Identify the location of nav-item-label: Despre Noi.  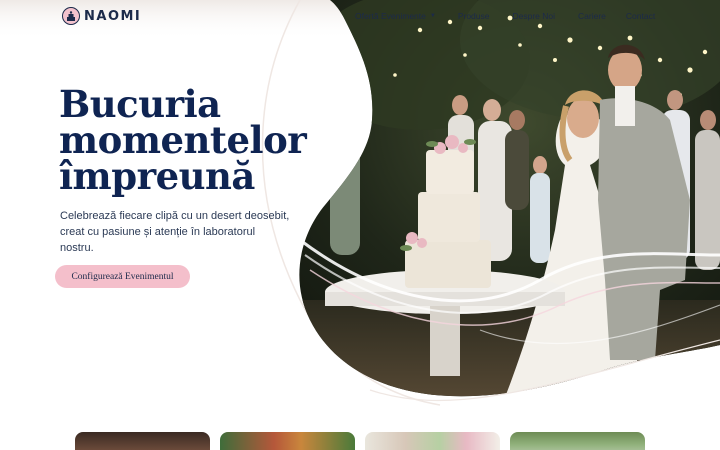
(534, 16).